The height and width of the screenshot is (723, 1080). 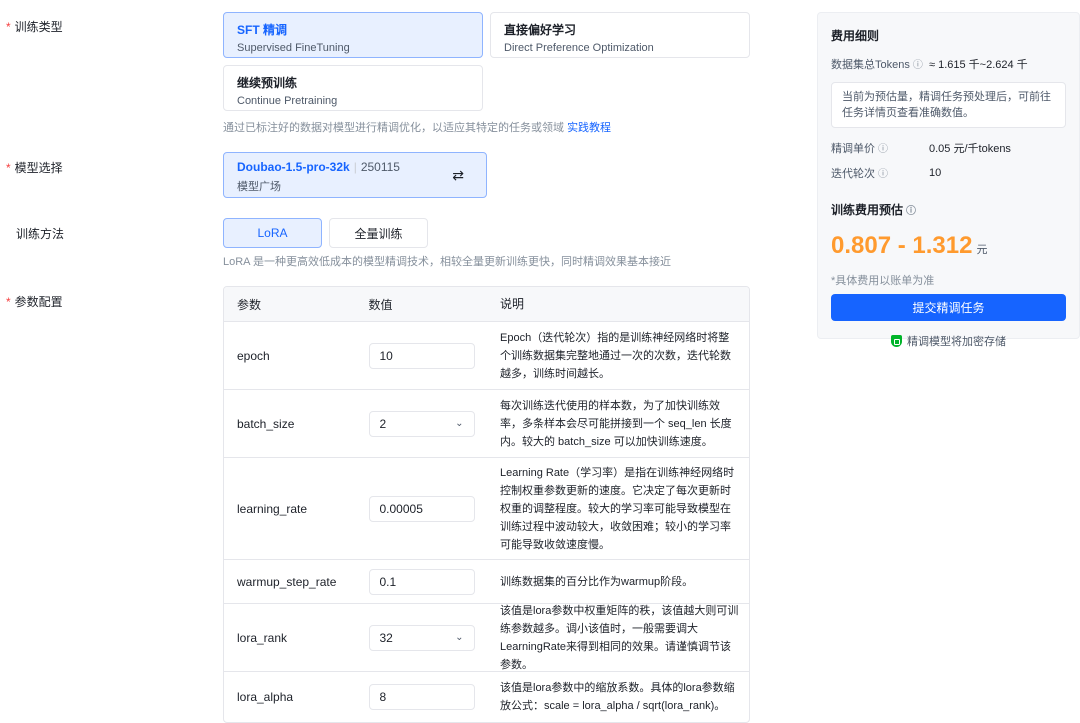 I want to click on estimate-unit: 元, so click(x=982, y=250).